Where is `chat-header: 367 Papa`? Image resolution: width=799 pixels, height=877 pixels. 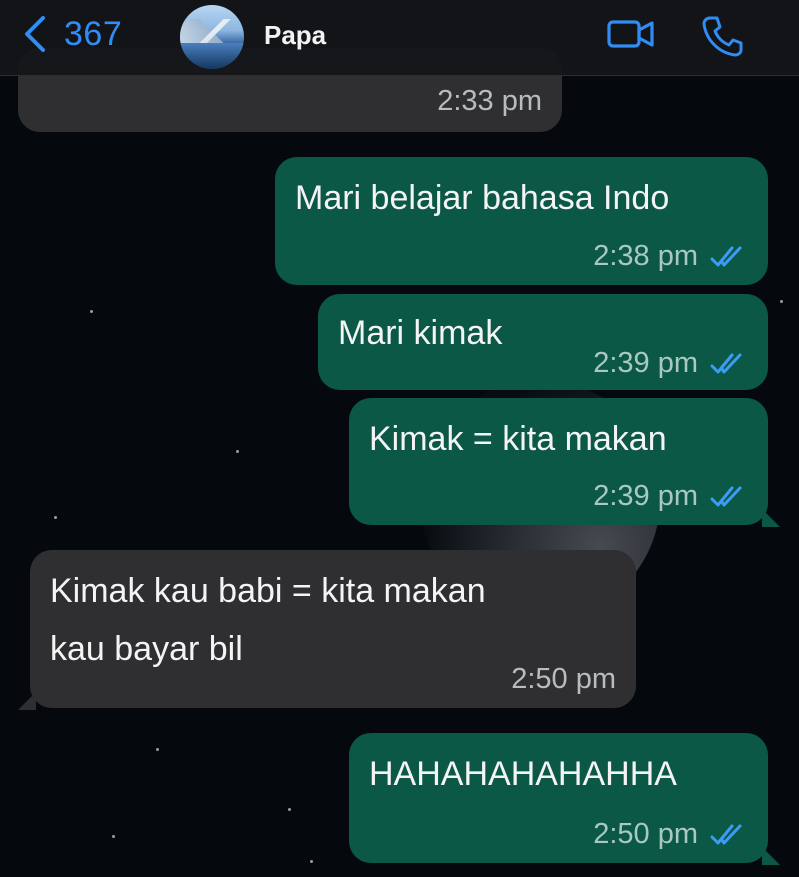
chat-header: 367 Papa is located at coordinates (399, 38).